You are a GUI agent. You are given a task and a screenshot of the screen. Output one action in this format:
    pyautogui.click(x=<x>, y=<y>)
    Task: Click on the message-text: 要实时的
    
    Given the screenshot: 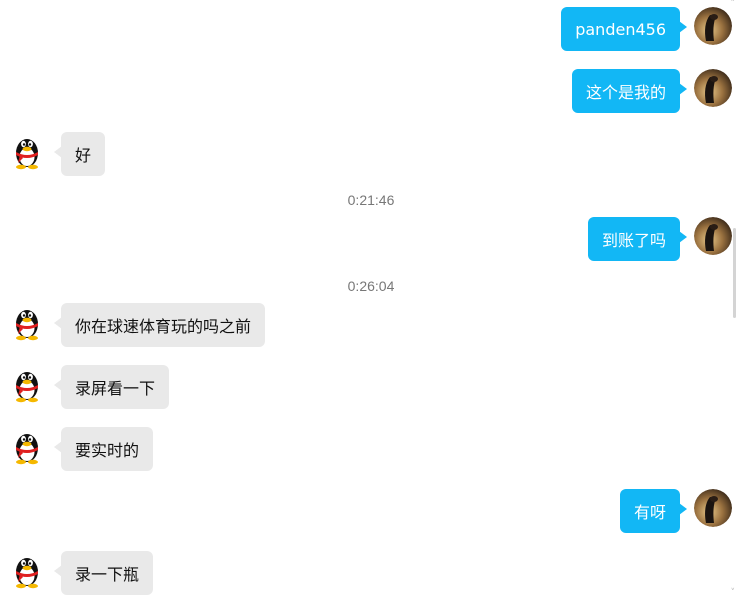 What is the action you would take?
    pyautogui.click(x=107, y=450)
    